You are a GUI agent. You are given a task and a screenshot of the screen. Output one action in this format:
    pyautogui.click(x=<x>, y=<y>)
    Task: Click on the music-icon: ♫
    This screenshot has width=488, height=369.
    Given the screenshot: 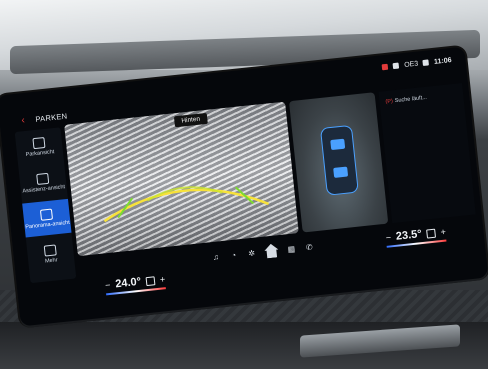 What is the action you would take?
    pyautogui.click(x=215, y=256)
    